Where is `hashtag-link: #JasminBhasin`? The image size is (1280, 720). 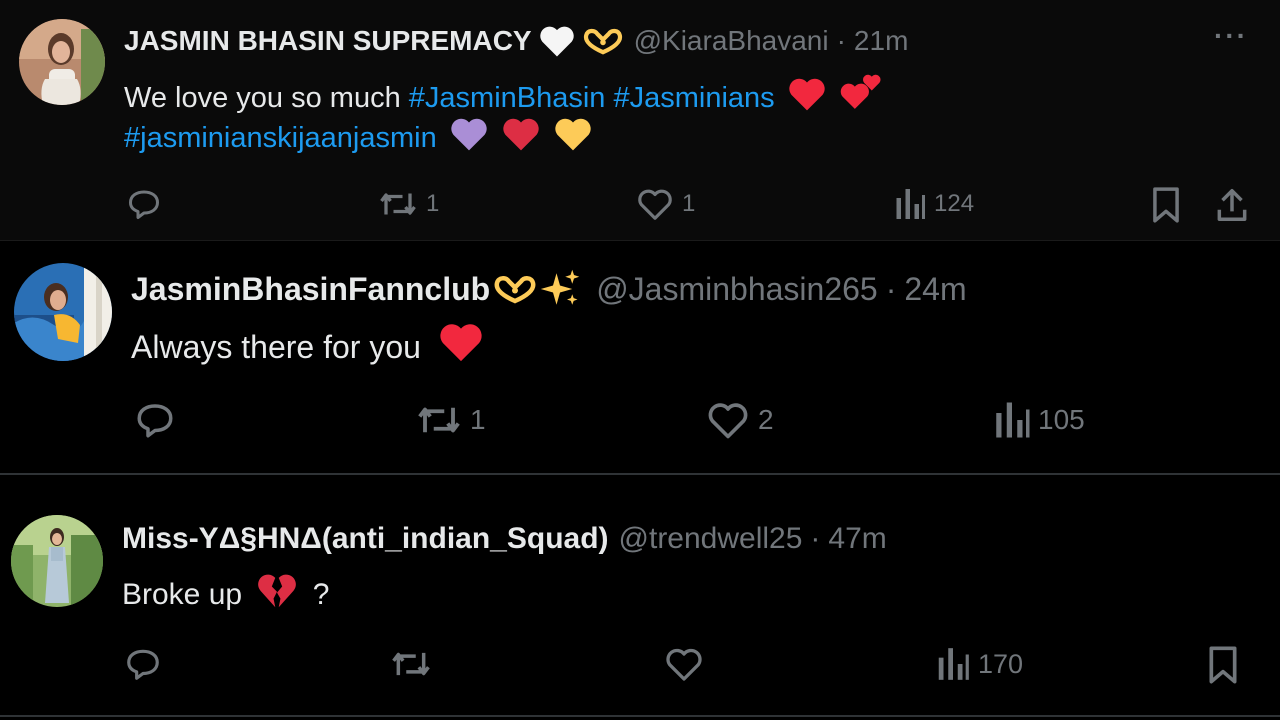
hashtag-link: #JasminBhasin is located at coordinates (507, 98).